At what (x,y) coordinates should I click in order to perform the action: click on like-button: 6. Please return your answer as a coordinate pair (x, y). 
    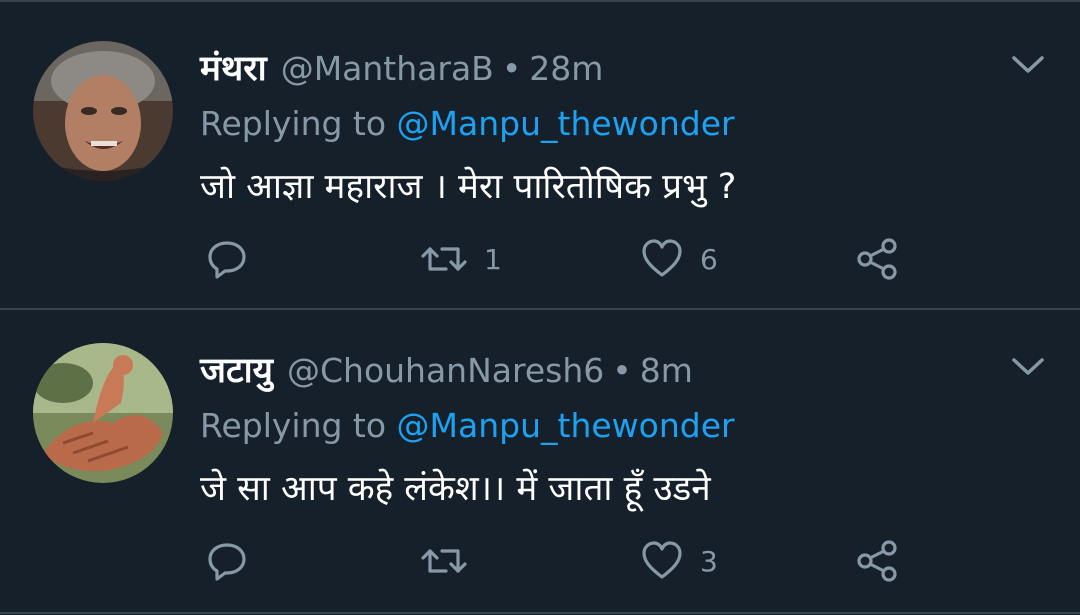
    Looking at the image, I should click on (679, 259).